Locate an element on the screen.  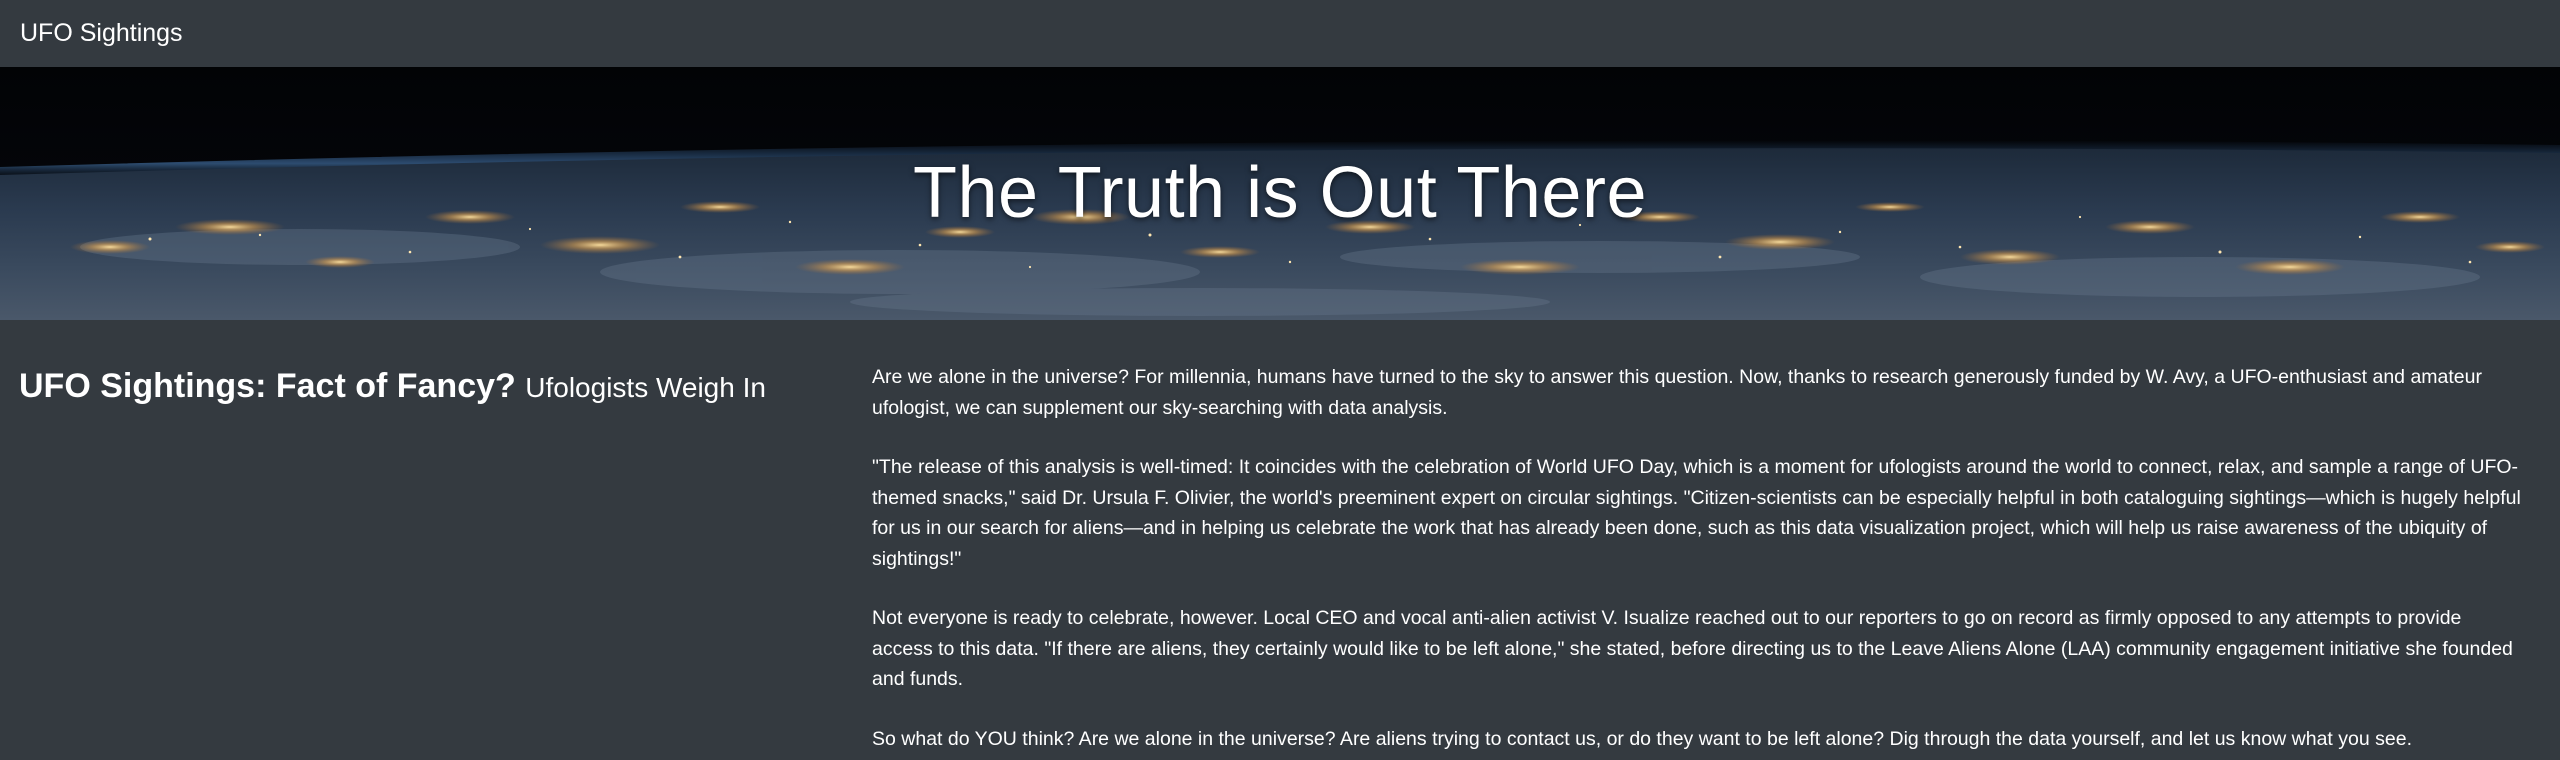
hero-title: The Truth is Out There is located at coordinates (1280, 193).